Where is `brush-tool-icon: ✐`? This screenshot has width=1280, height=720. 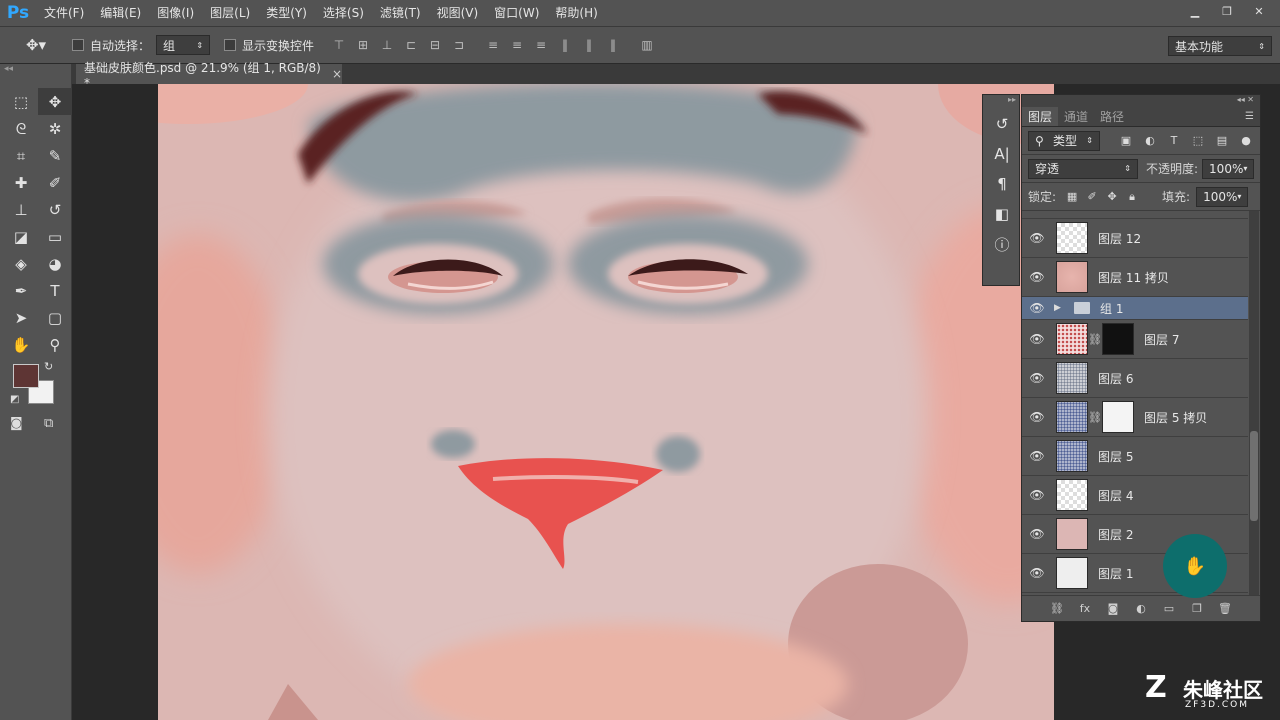 brush-tool-icon: ✐ is located at coordinates (55, 182).